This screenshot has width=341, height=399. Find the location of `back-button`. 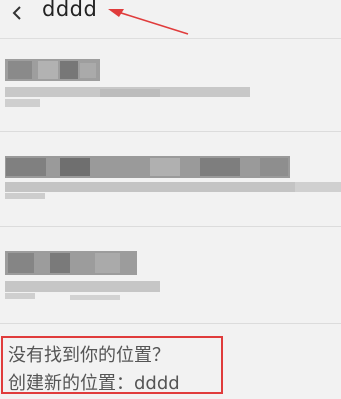

back-button is located at coordinates (17, 13).